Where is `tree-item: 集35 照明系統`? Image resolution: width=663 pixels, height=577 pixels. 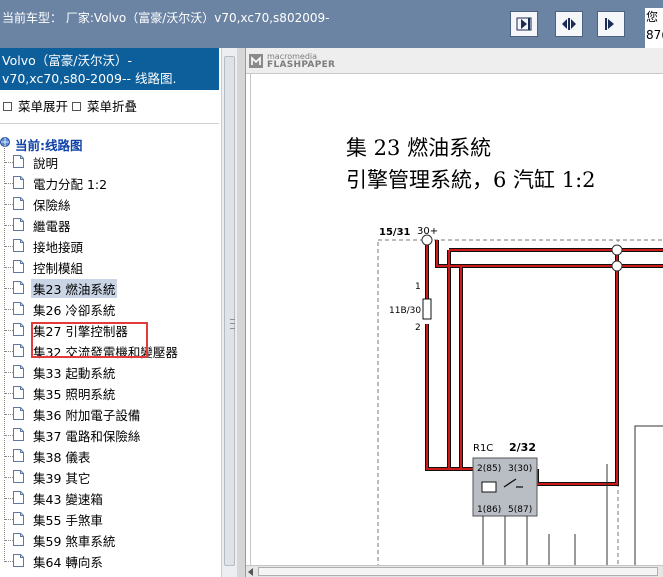
tree-item: 集35 照明系統 is located at coordinates (109, 389).